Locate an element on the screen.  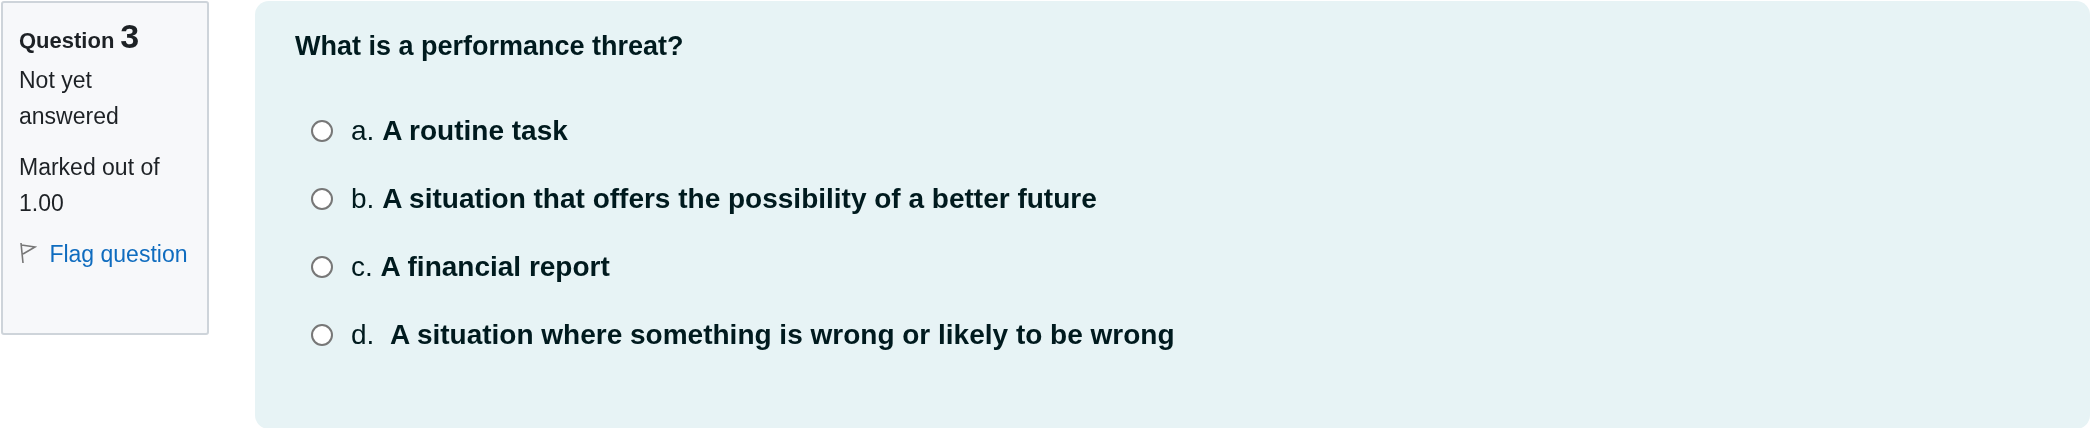
question-text: What is a performance threat? is located at coordinates (490, 46).